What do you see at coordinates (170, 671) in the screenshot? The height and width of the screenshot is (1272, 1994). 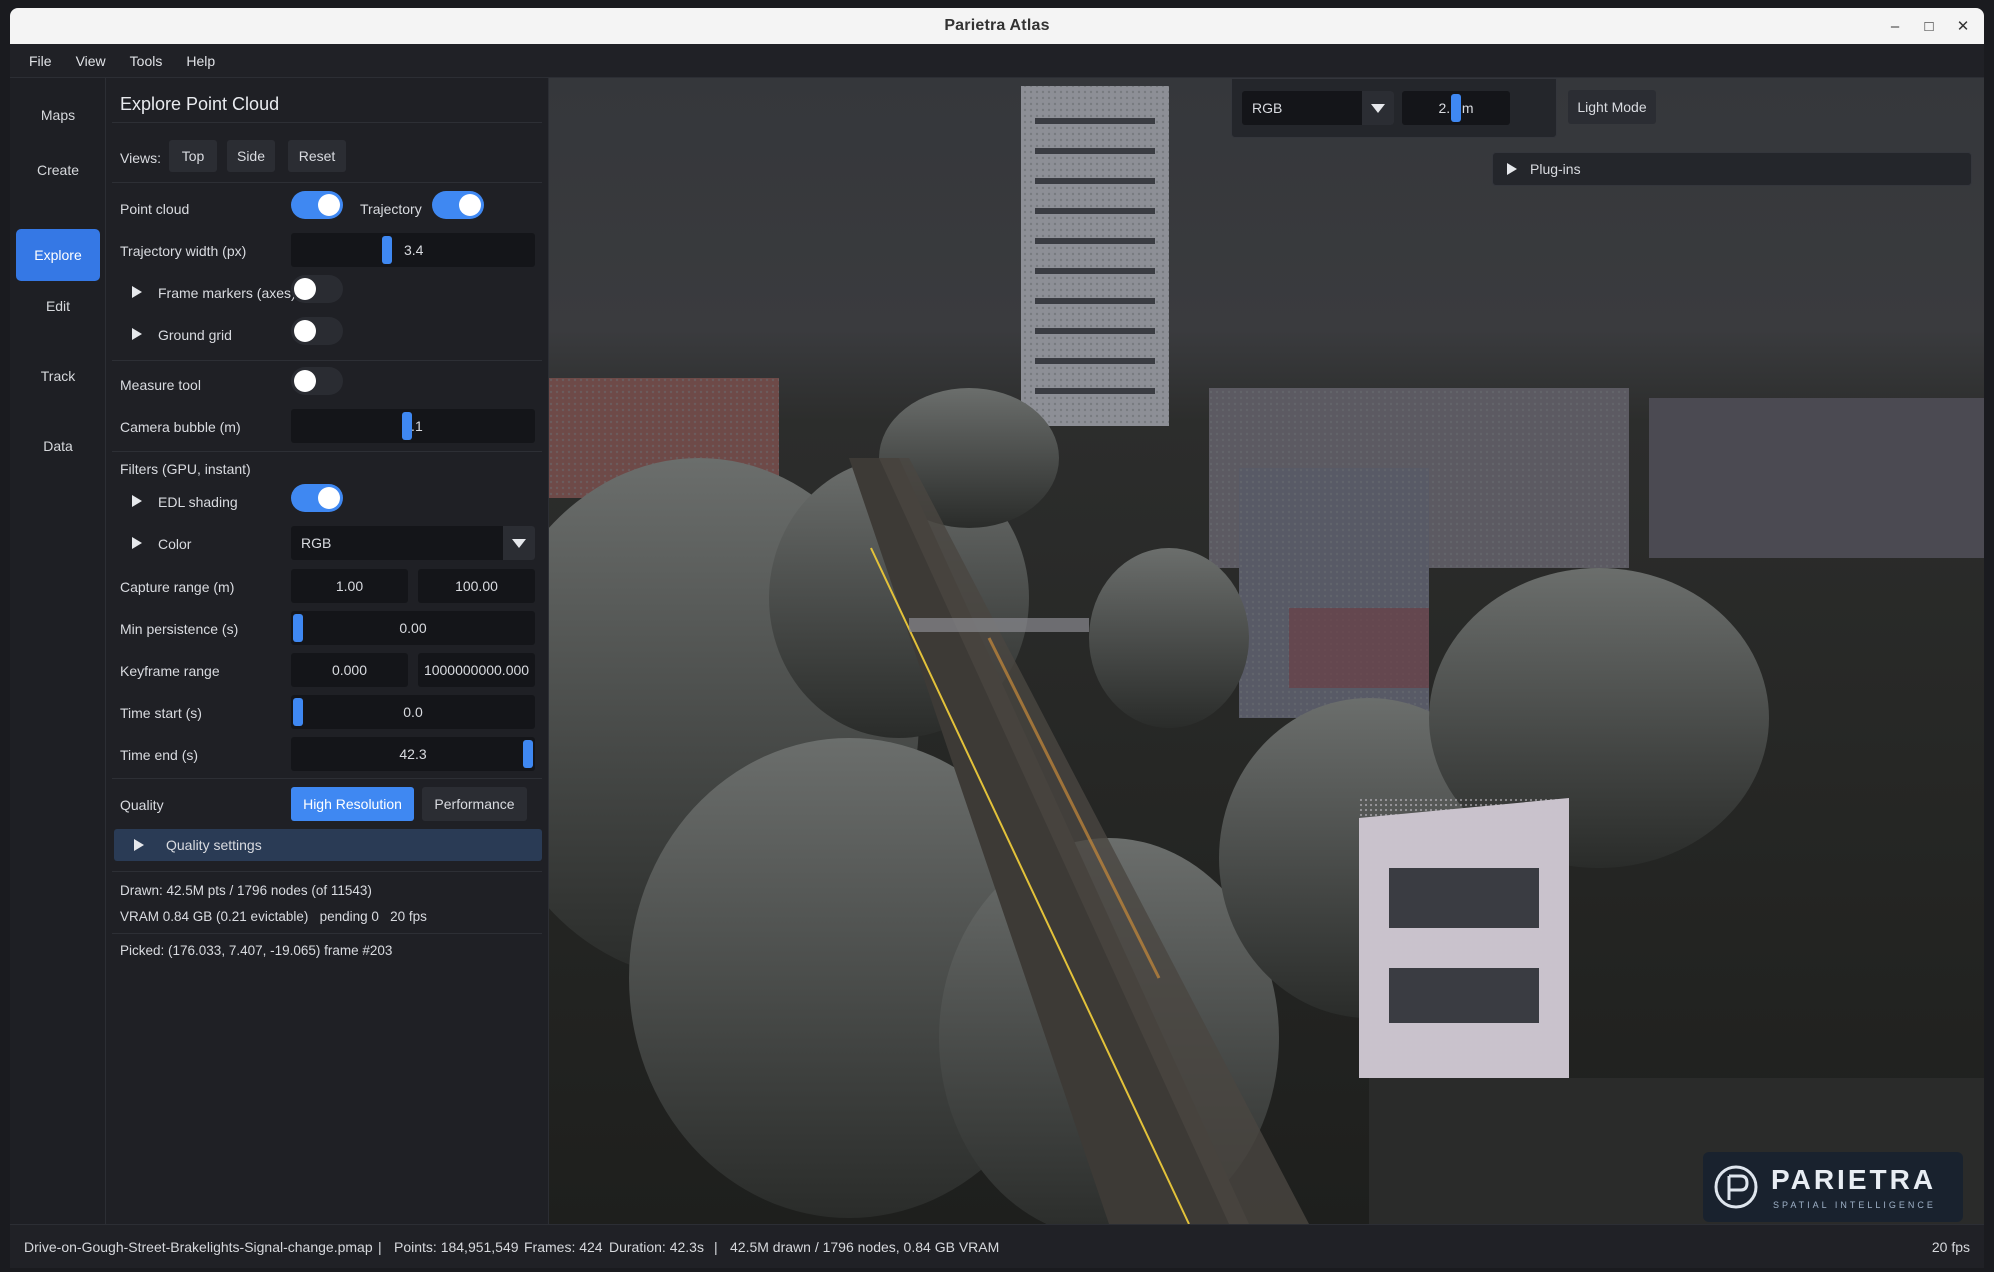 I see `keyframe-range-label: Keyframe range` at bounding box center [170, 671].